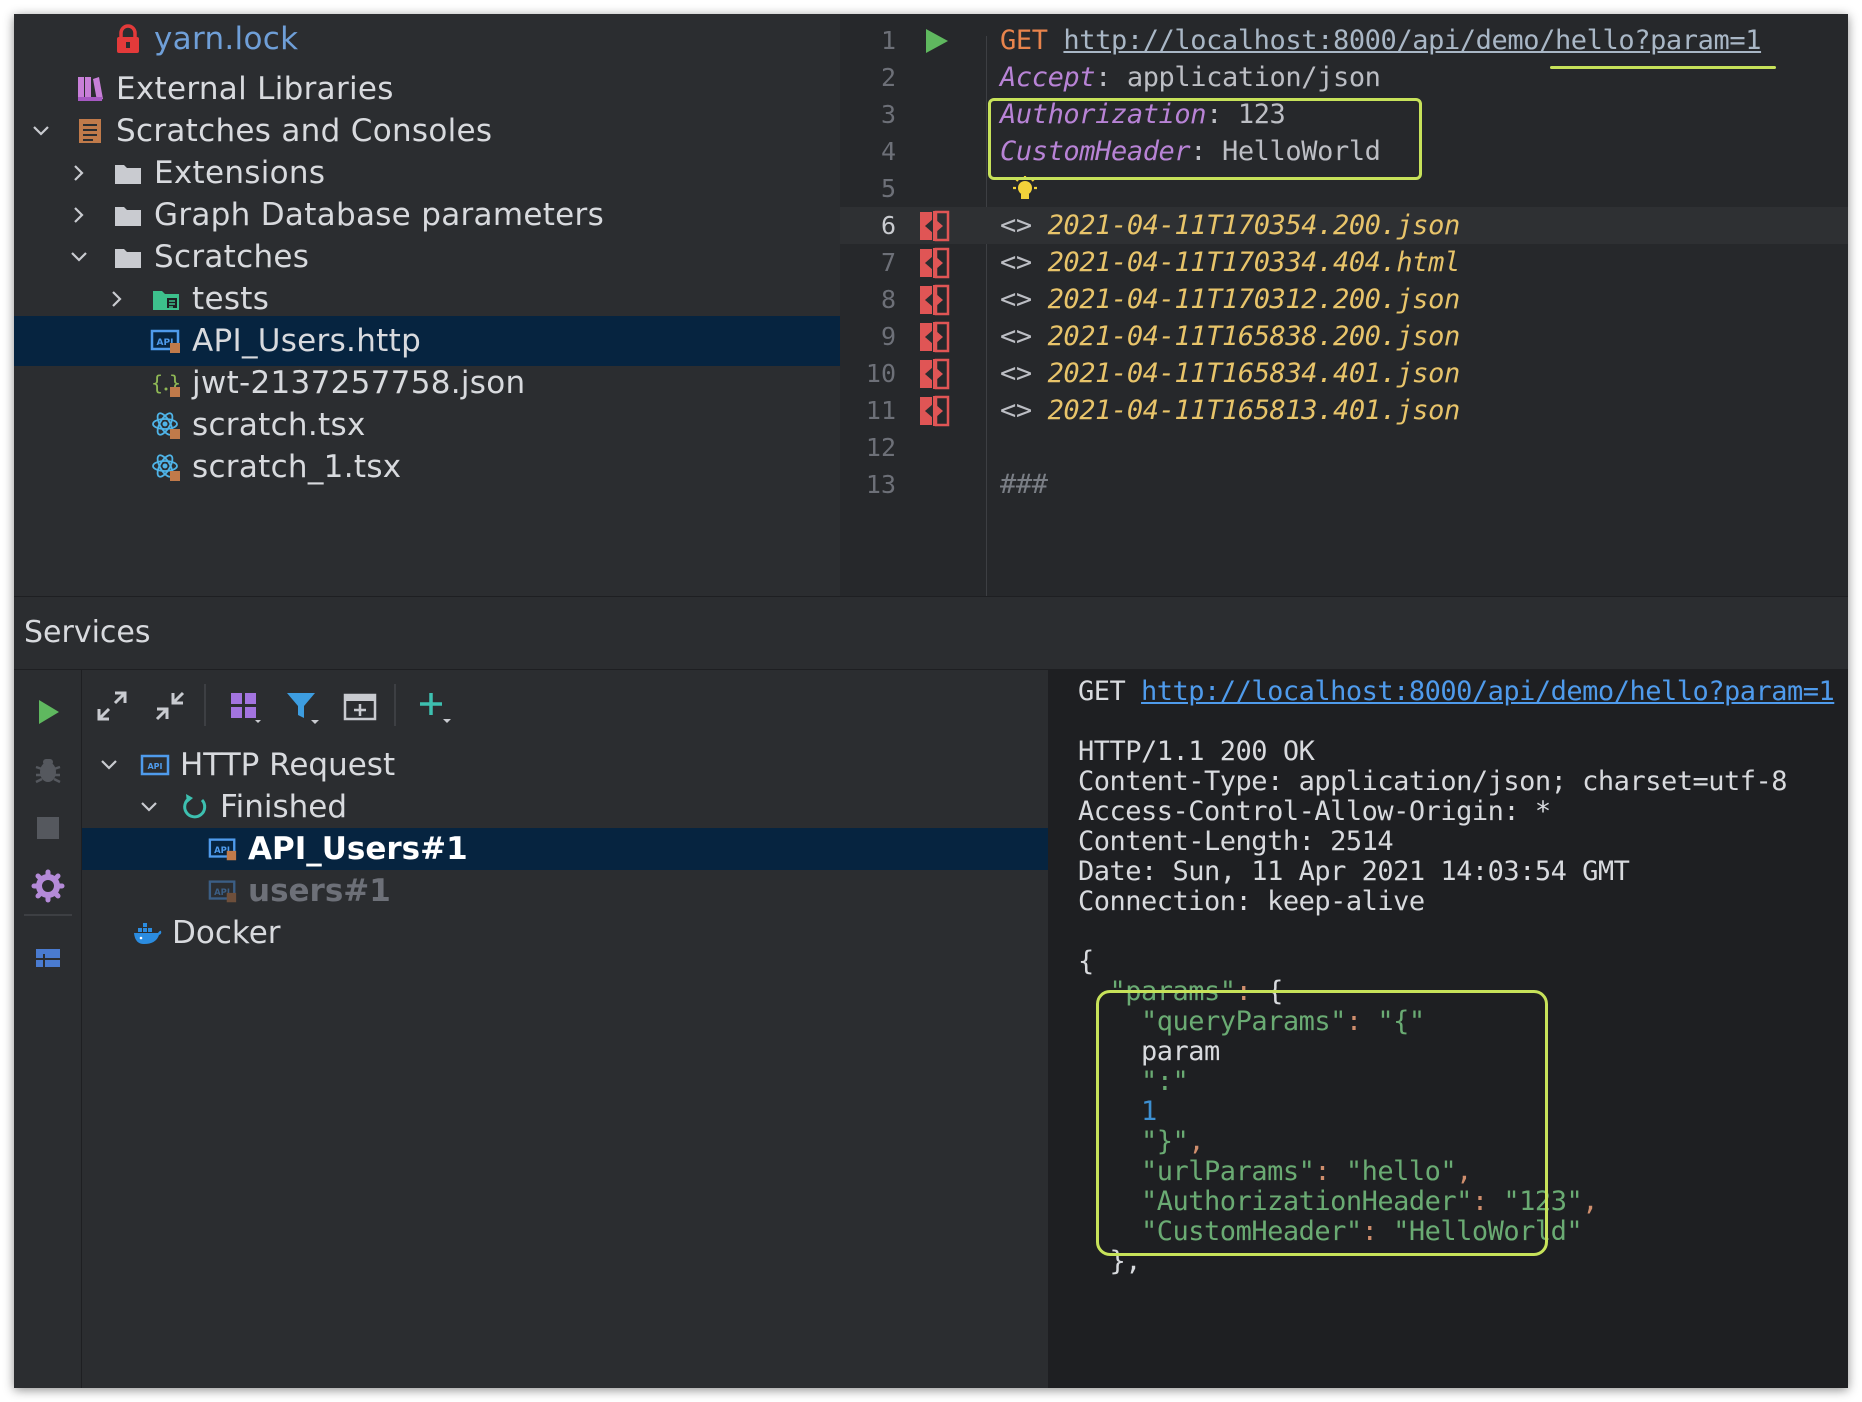  What do you see at coordinates (1190, 77) in the screenshot?
I see `code-text: Accept: application/json` at bounding box center [1190, 77].